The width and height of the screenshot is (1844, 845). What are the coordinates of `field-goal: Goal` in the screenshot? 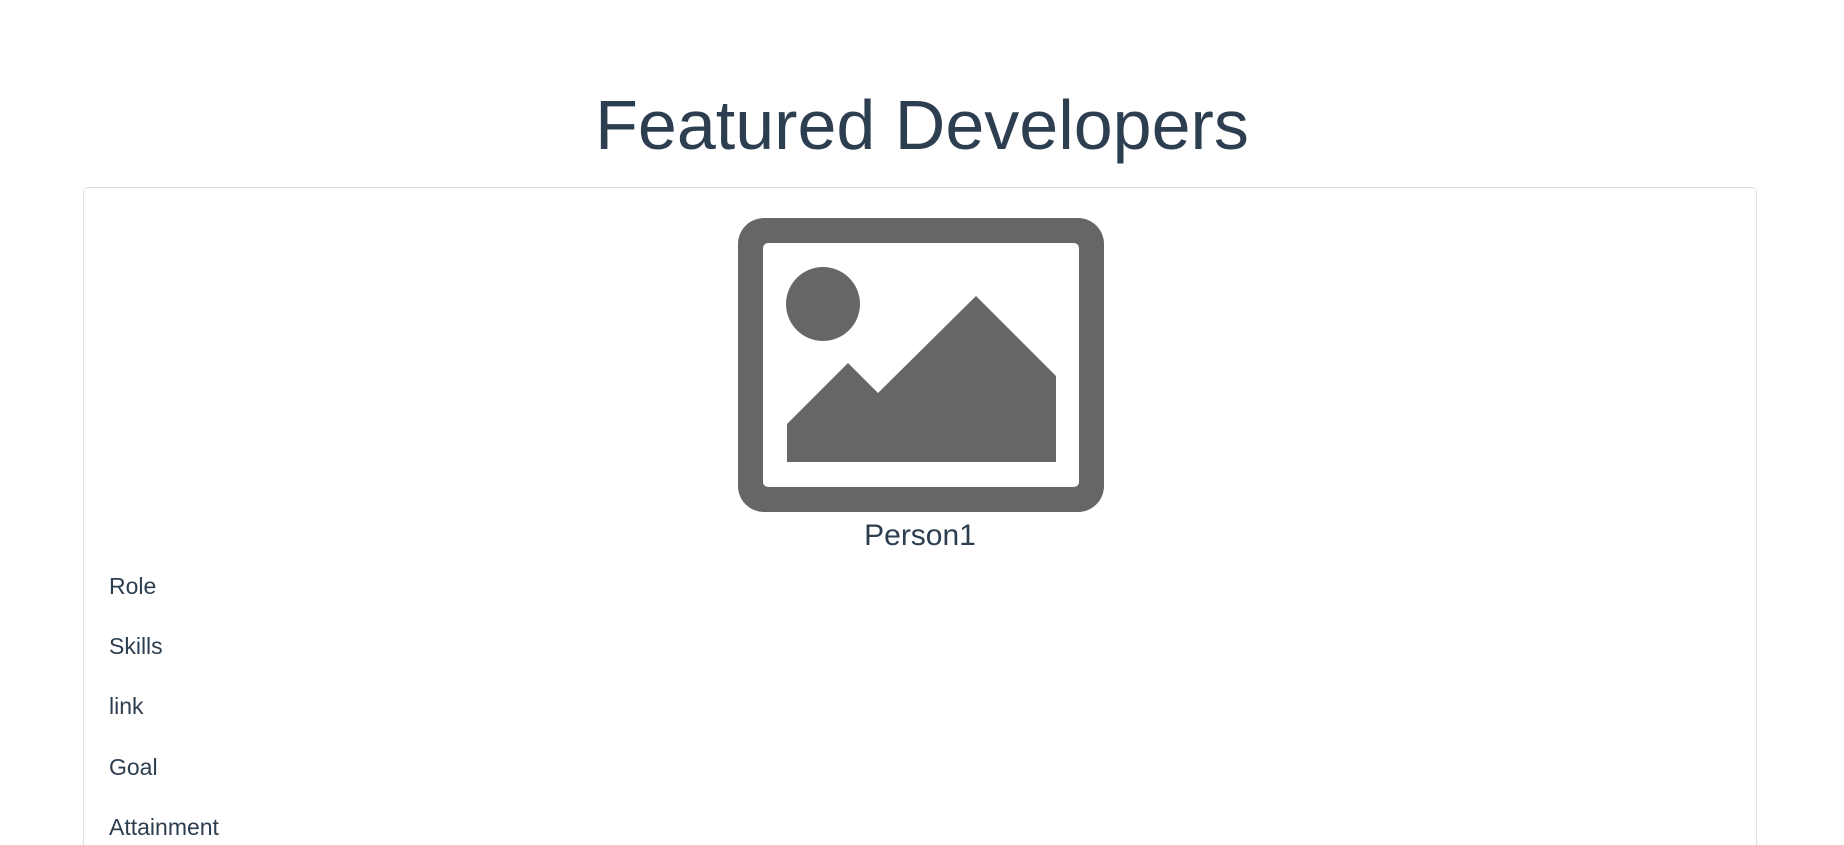 It's located at (133, 767).